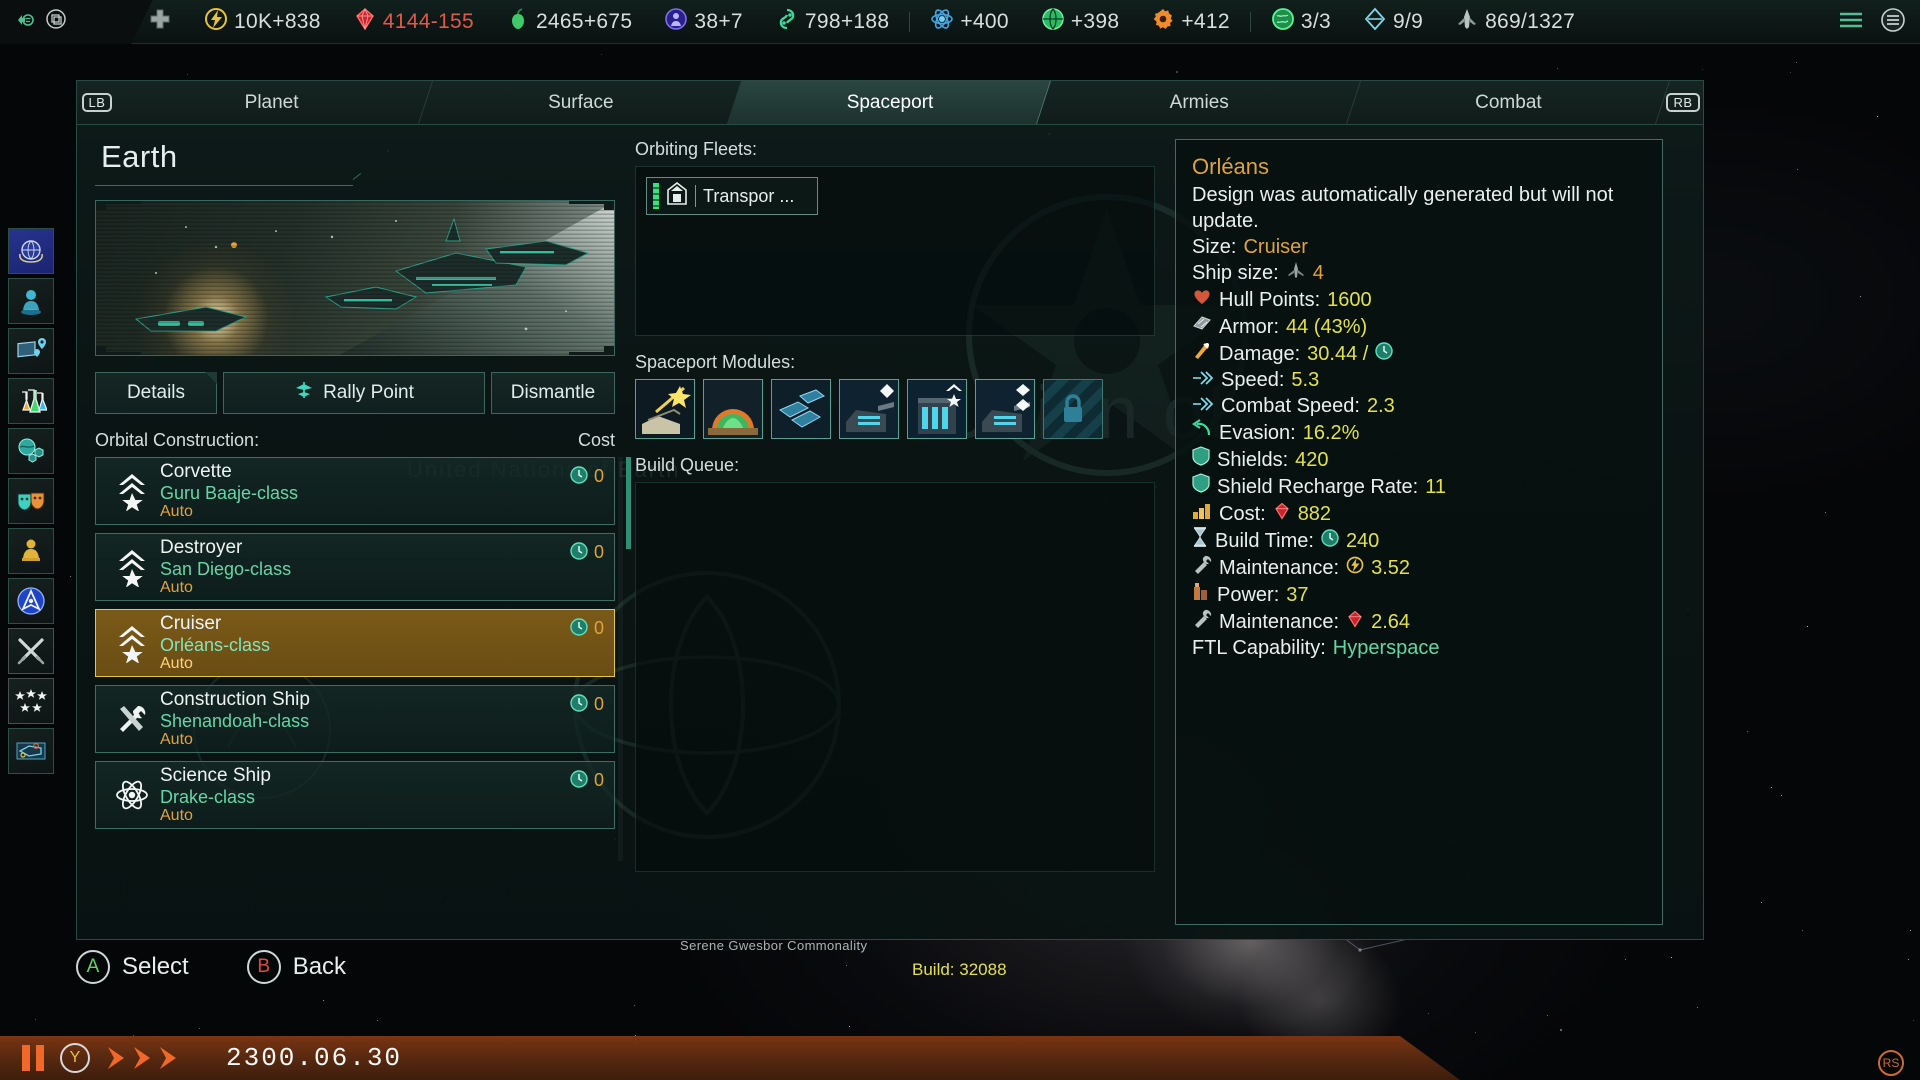 The width and height of the screenshot is (1920, 1080). What do you see at coordinates (895, 677) in the screenshot?
I see `build-queue-box` at bounding box center [895, 677].